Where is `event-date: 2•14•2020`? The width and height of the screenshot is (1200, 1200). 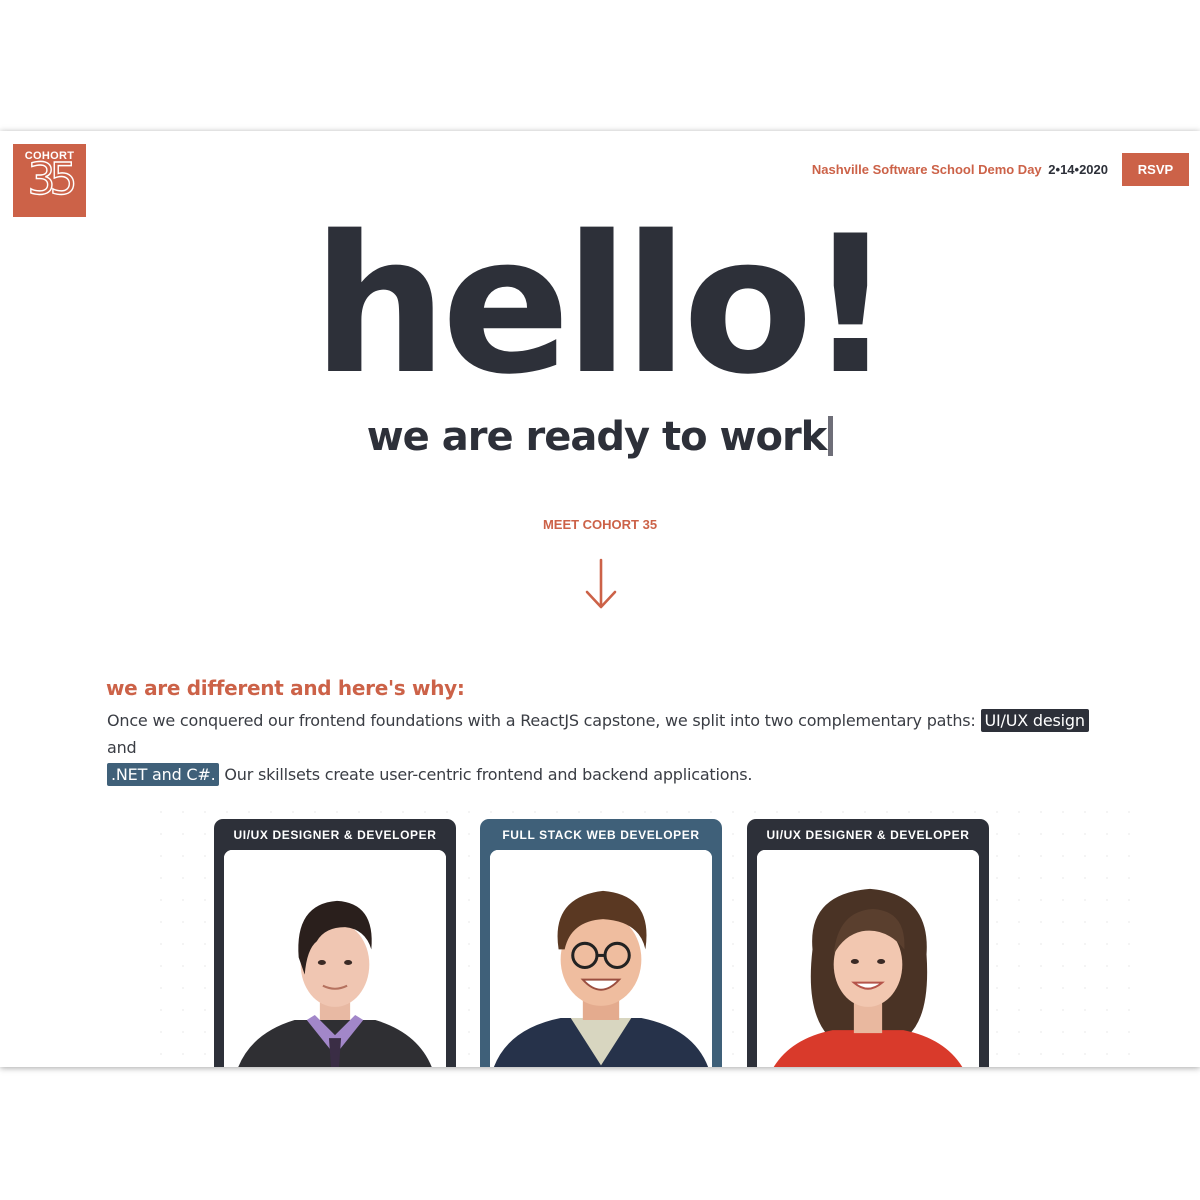 event-date: 2•14•2020 is located at coordinates (1078, 169).